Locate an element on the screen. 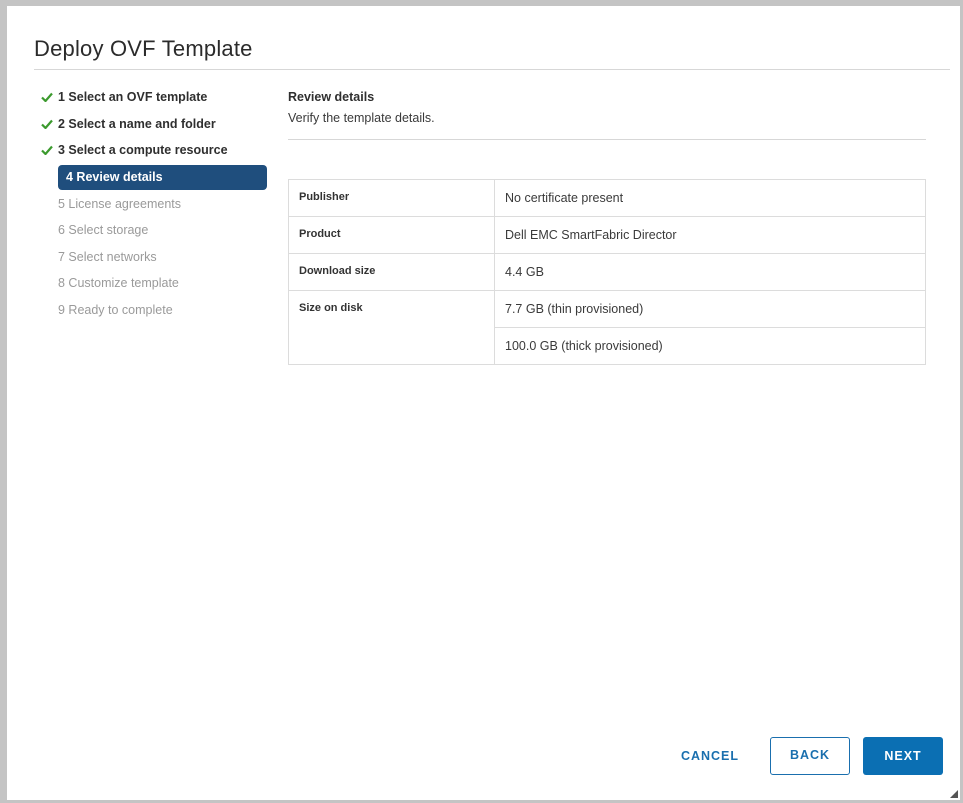 The image size is (963, 803). step-select-name-folder: 2 Select a name and folder is located at coordinates (155, 124).